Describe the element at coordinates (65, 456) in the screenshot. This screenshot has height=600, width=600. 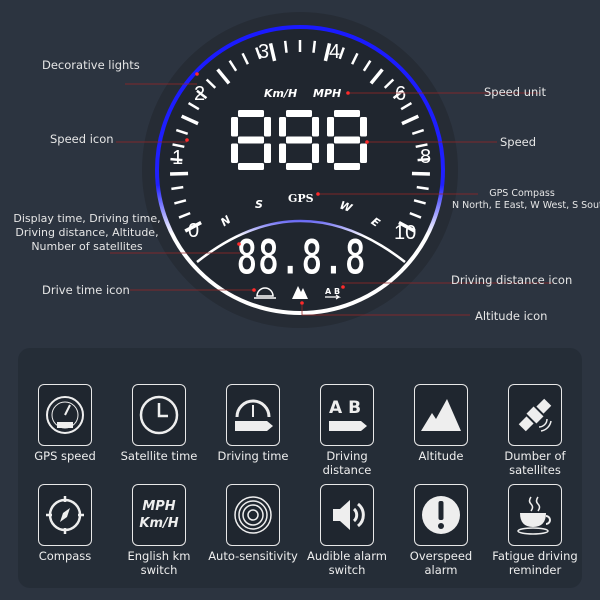
I see `feature-label: GPS speed` at that location.